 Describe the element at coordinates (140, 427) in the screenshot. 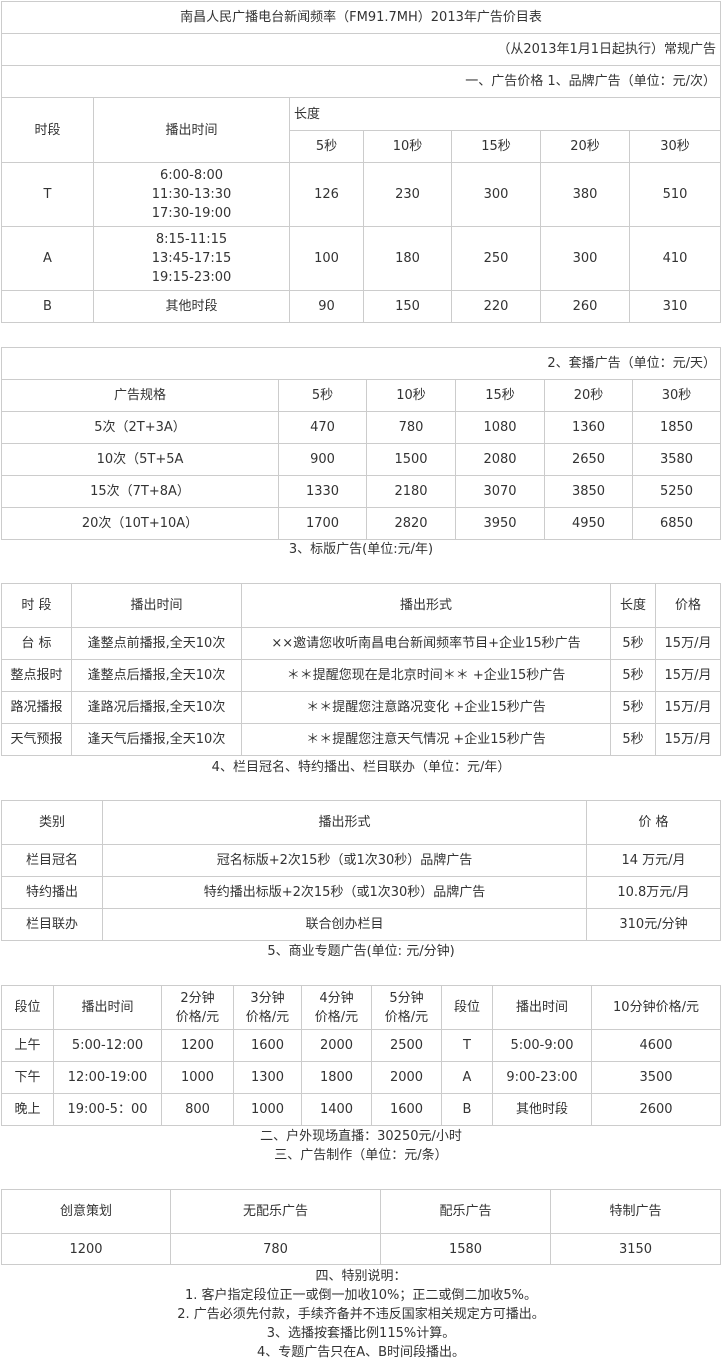

I see `spec-cell: 5次（2T+3A）` at that location.